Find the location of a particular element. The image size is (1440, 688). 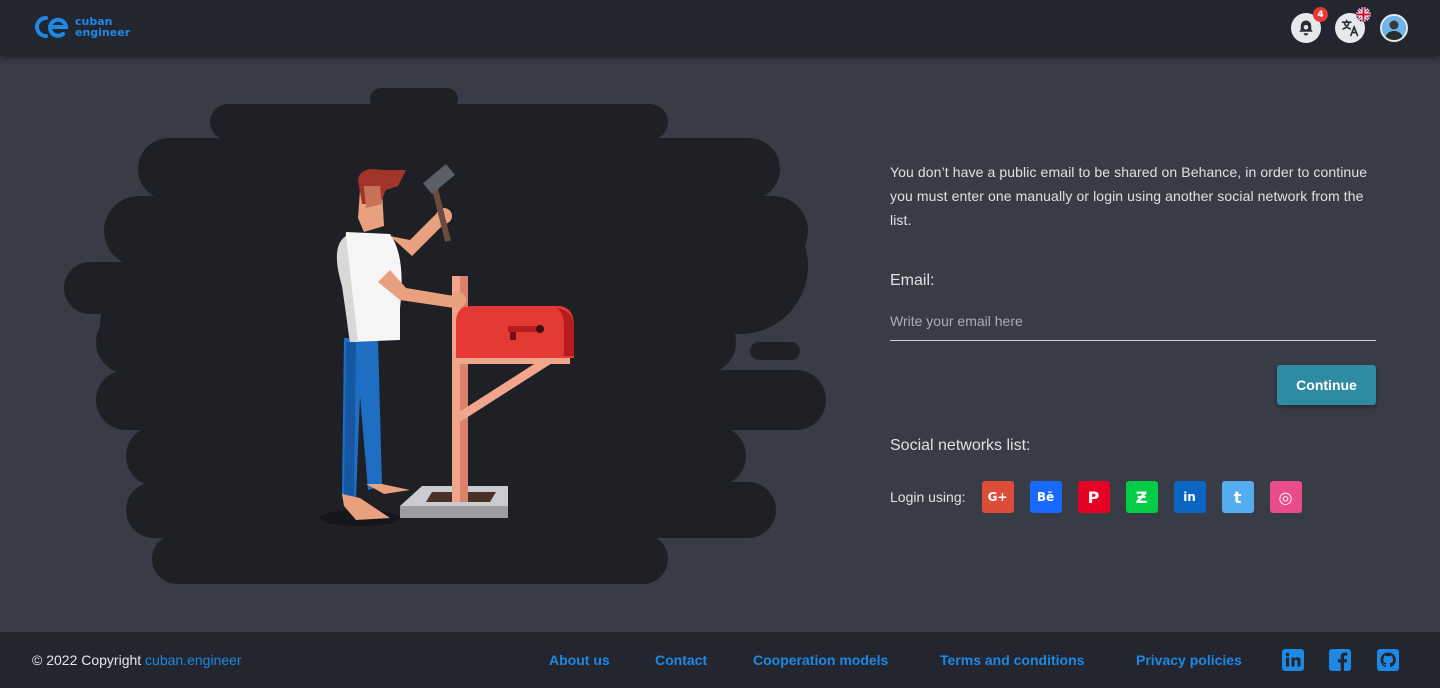

social-network-list: G+ Bē P Ƶin t ◎ is located at coordinates (1149, 497).